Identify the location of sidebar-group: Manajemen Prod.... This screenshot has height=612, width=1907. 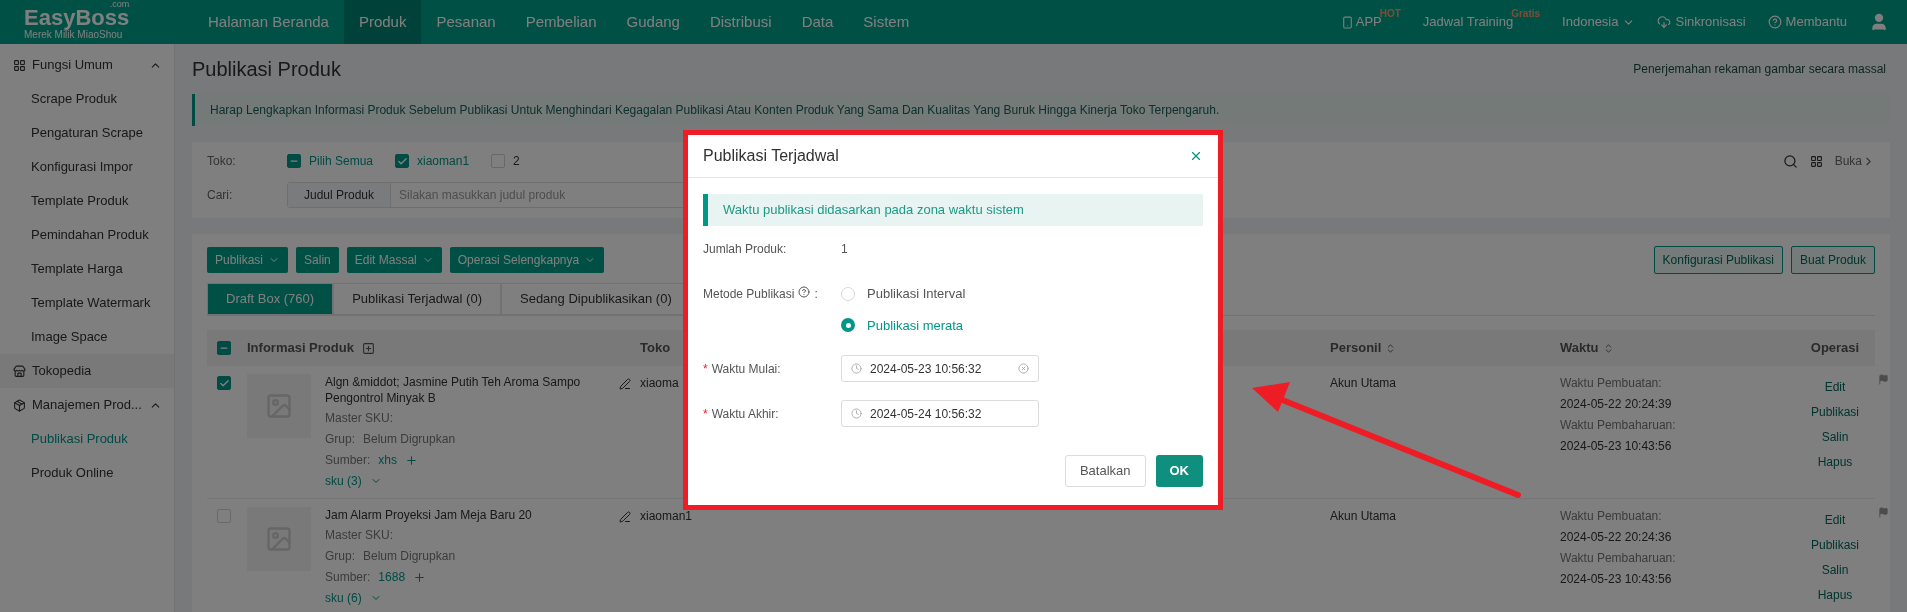
(87, 405).